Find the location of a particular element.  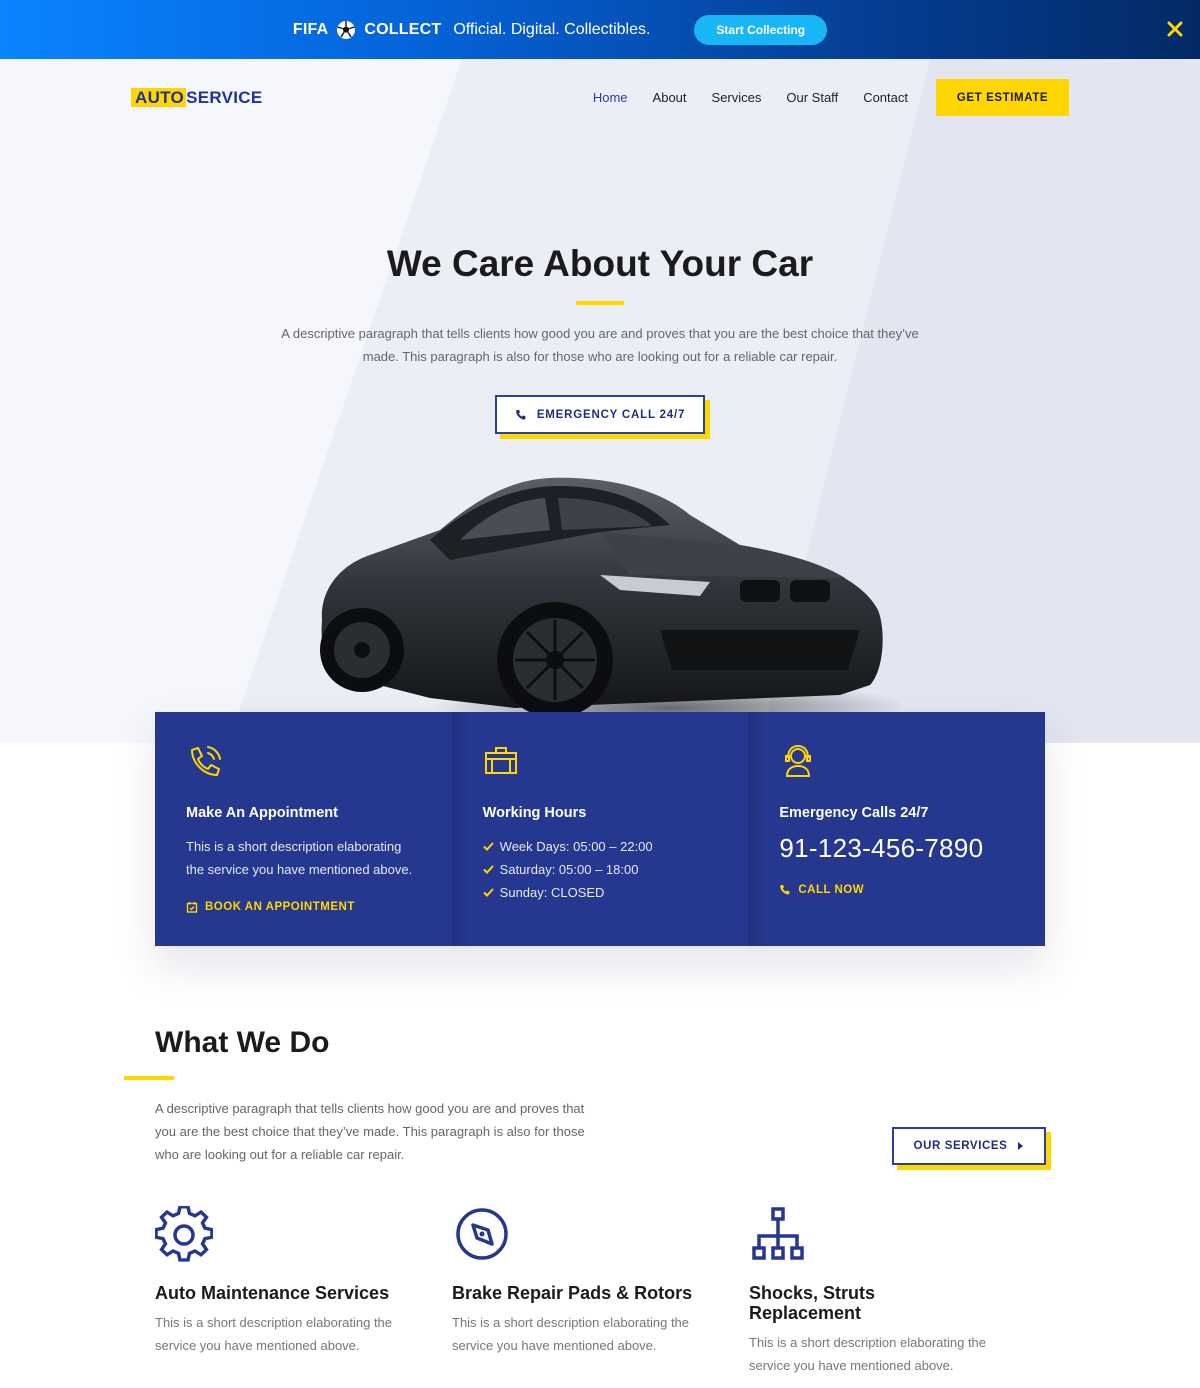

phone-number: 91-123-456-7890 is located at coordinates (897, 848).